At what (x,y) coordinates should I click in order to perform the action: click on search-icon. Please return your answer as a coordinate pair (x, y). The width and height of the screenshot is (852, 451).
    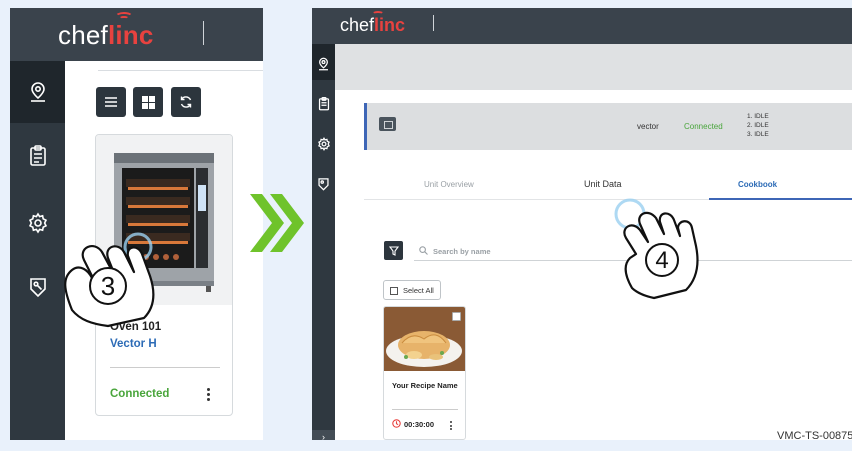
    Looking at the image, I should click on (423, 250).